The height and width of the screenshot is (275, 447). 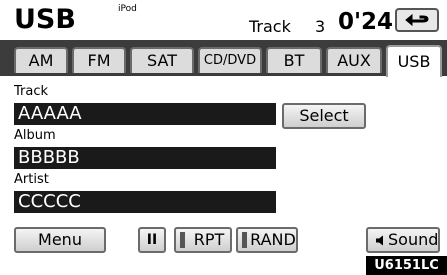 I want to click on random-button: RAND, so click(x=267, y=240).